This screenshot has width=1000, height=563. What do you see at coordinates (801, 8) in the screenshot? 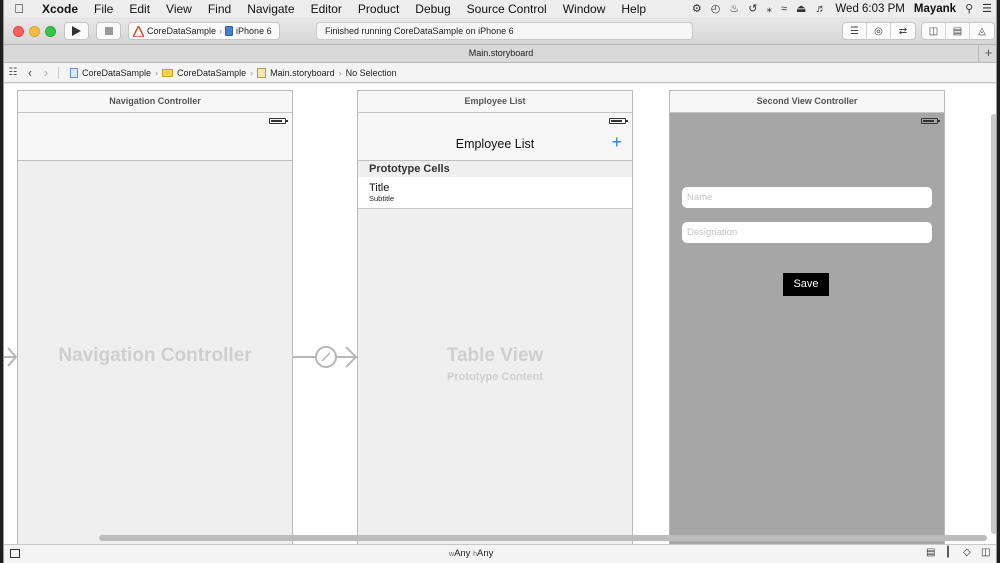
I see `eject-icon: ⏏` at bounding box center [801, 8].